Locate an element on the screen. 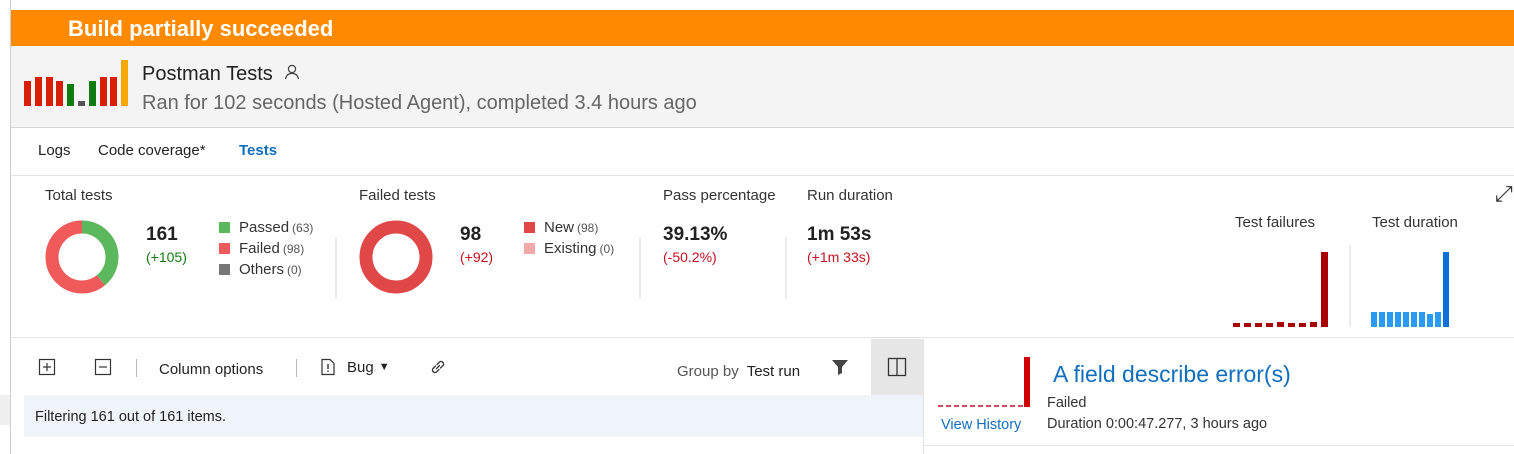 Image resolution: width=1514 pixels, height=454 pixels. link-icon is located at coordinates (438, 367).